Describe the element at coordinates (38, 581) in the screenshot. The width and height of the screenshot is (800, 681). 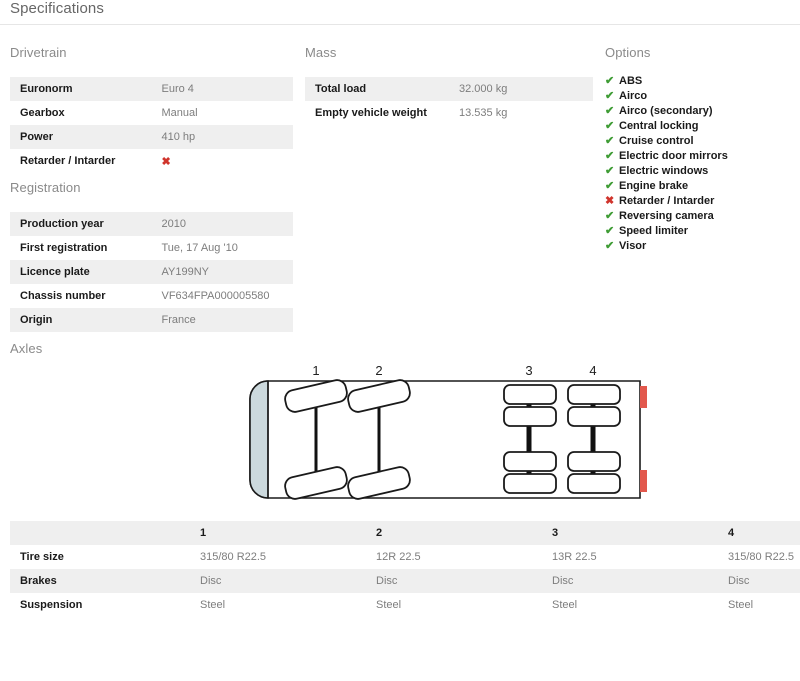
I see `axle-row-label: Brakes` at that location.